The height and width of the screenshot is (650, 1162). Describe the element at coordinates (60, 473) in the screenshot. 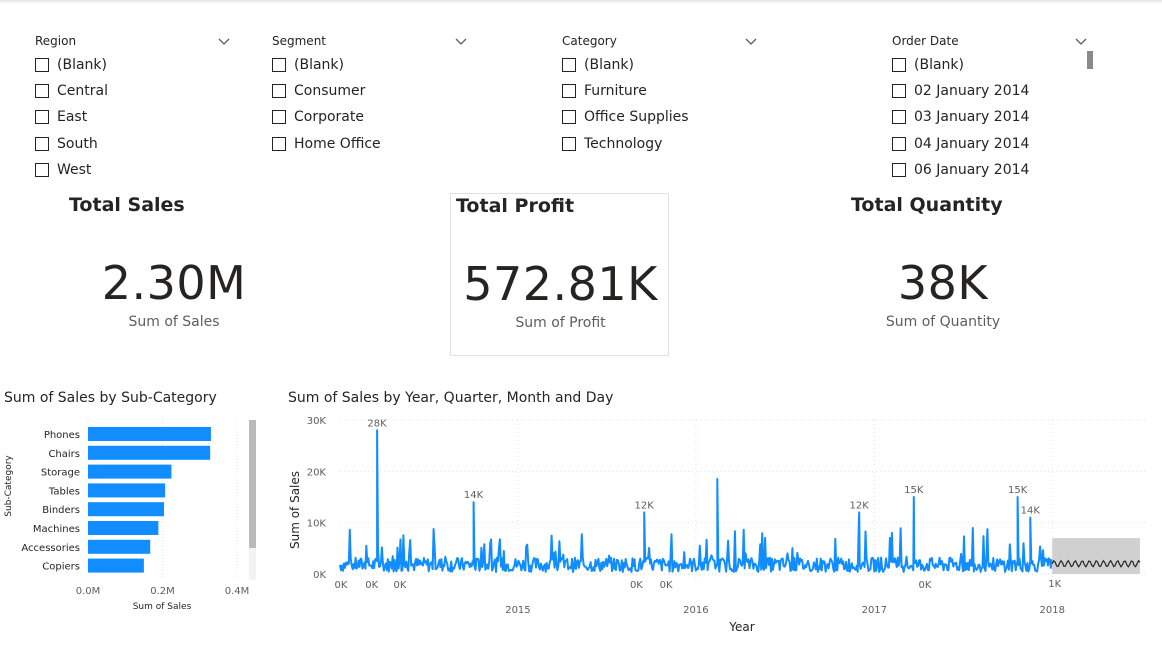

I see `category-label: Storage` at that location.